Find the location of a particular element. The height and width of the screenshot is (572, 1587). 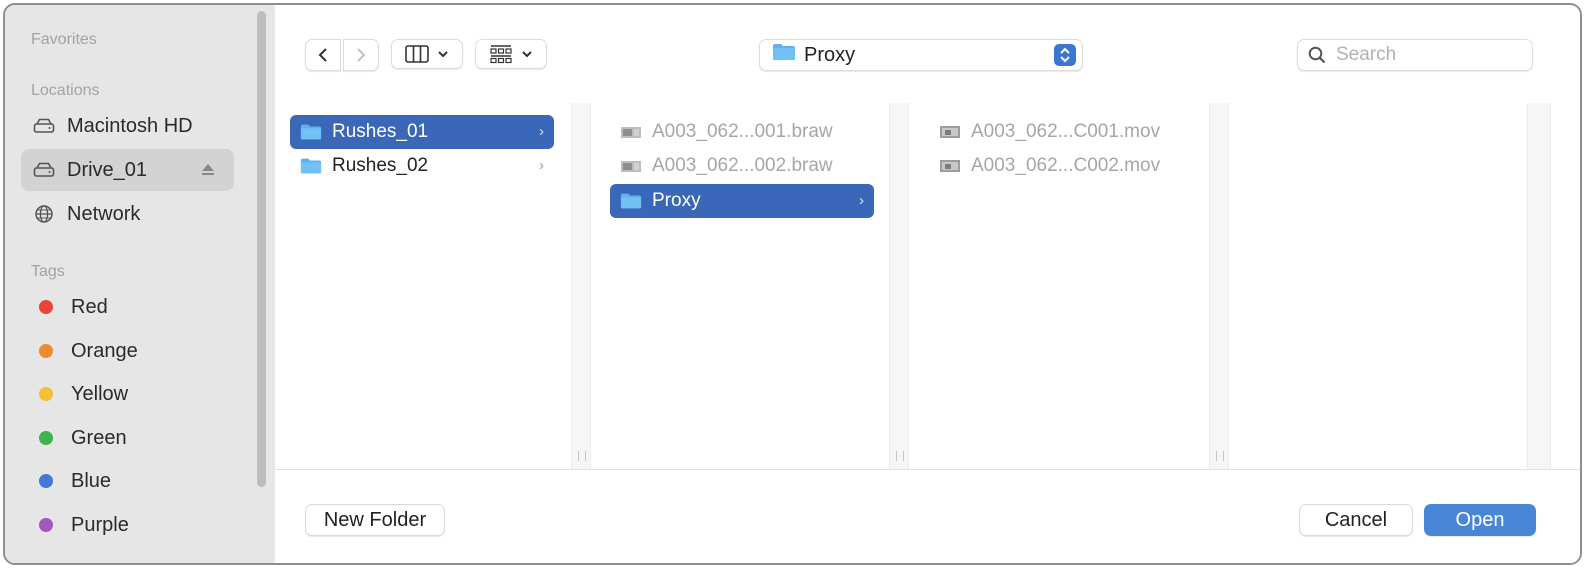

yellow-tag-dot-icon is located at coordinates (46, 394).